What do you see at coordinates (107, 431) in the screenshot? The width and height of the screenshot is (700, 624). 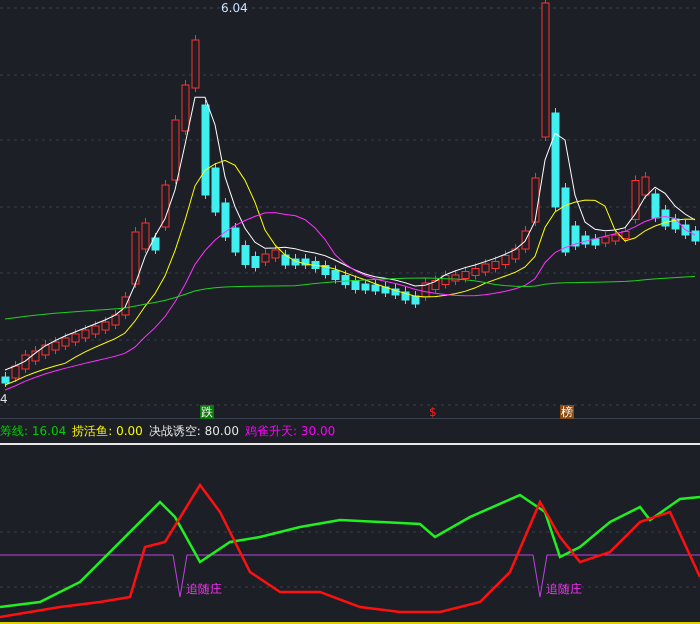 I see `indicator-legend-value: 捞活鱼: 0.00` at bounding box center [107, 431].